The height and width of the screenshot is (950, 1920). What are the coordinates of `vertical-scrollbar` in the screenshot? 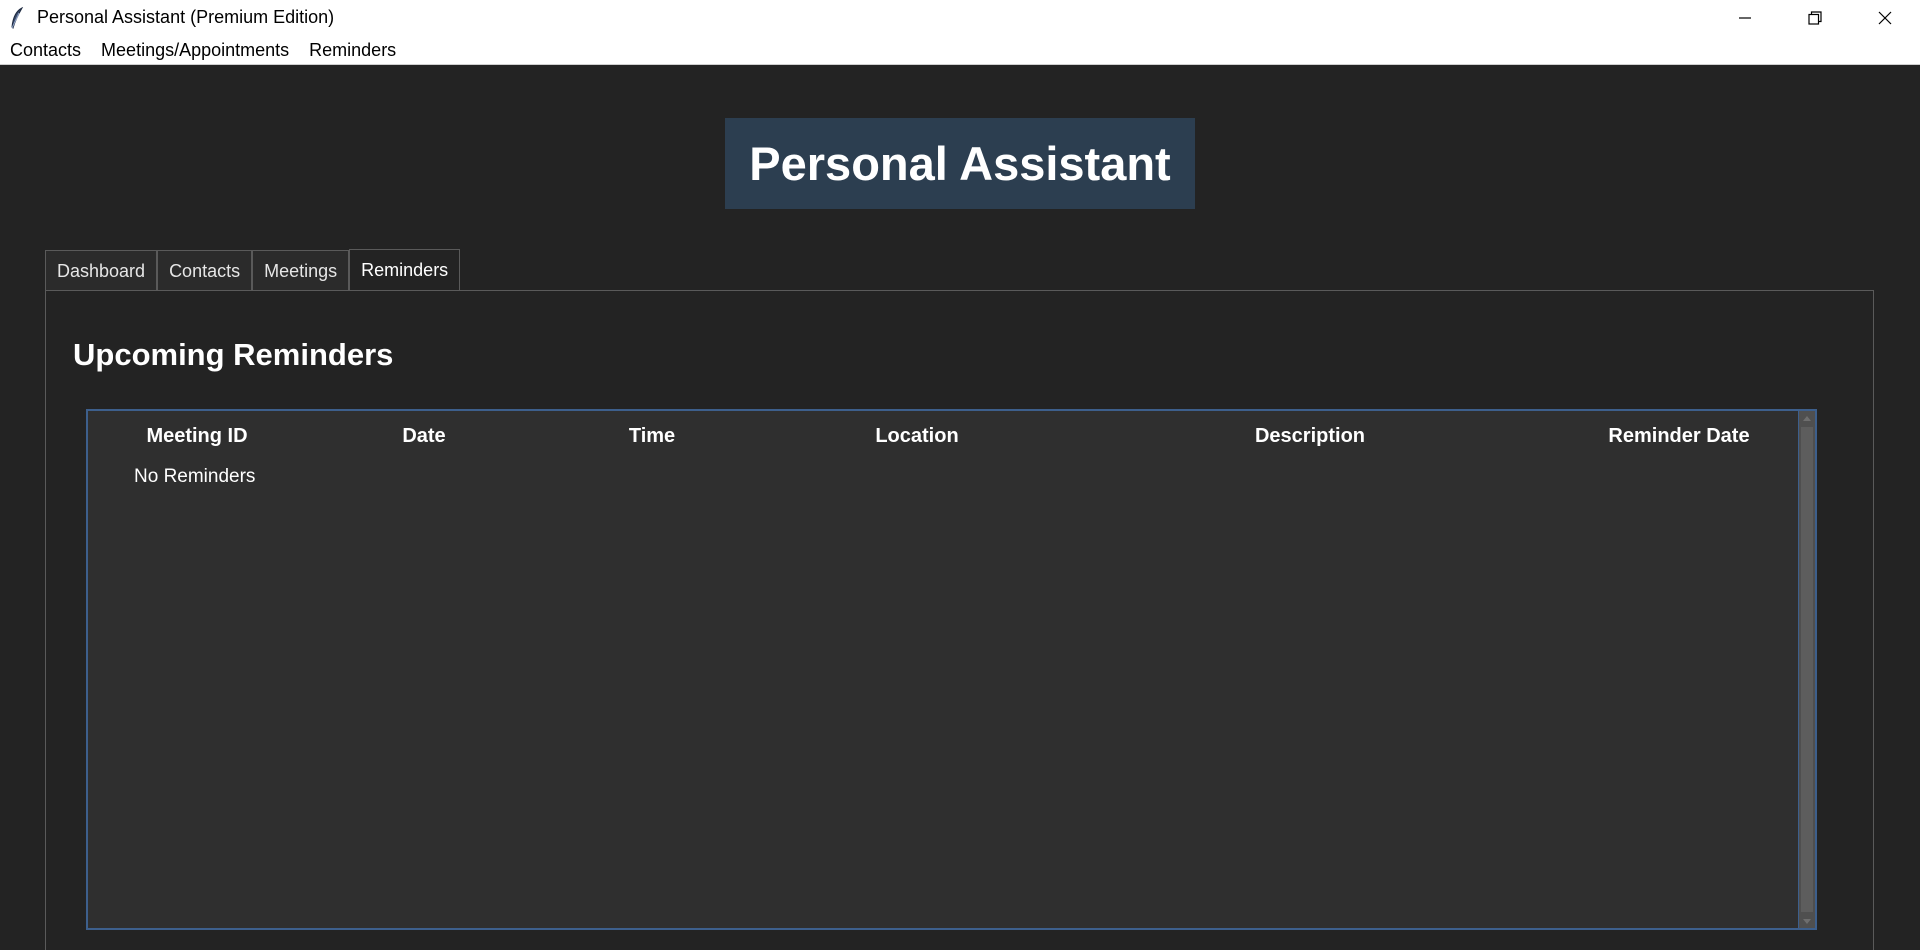 It's located at (1806, 669).